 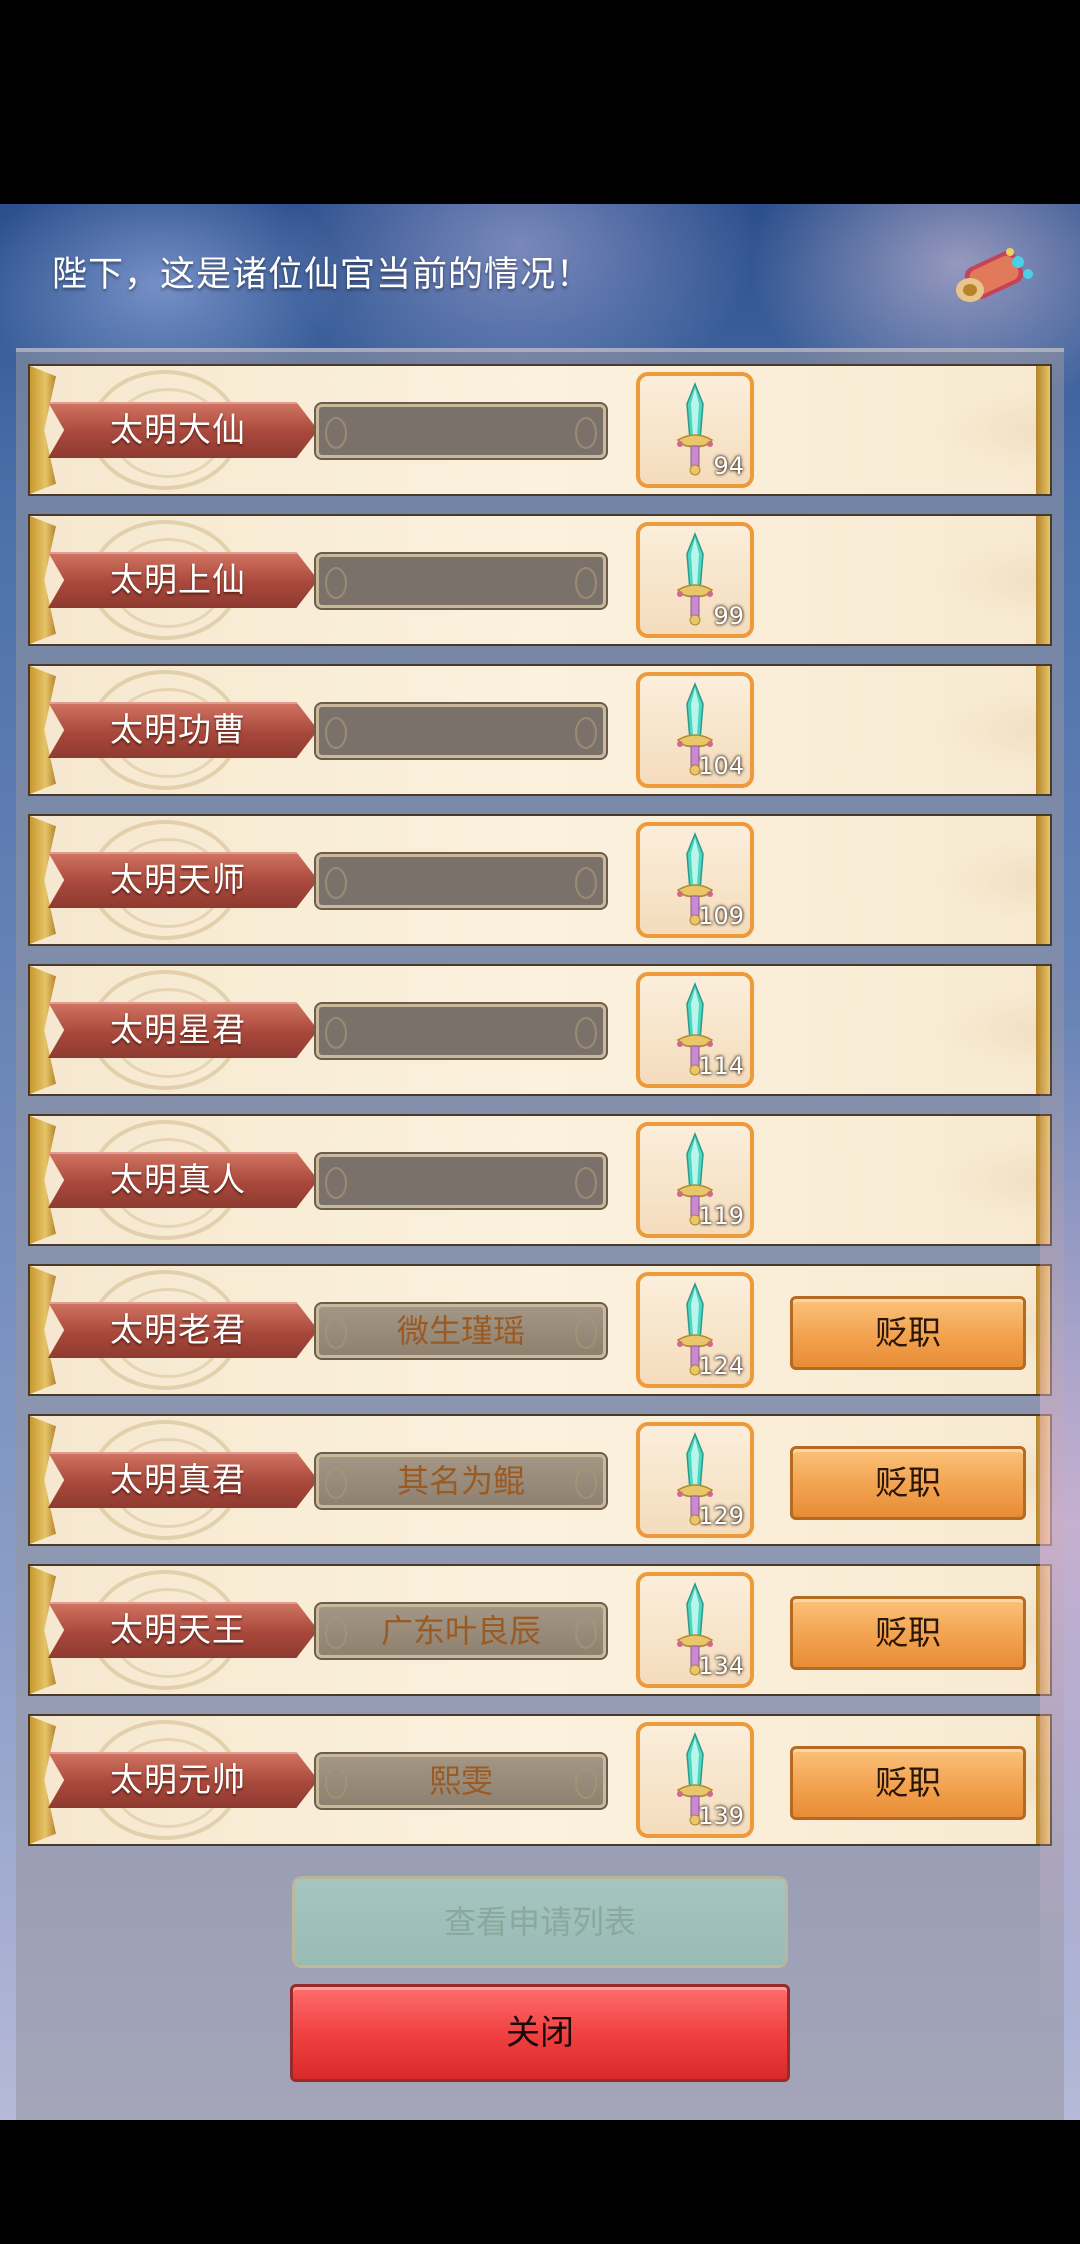 What do you see at coordinates (695, 1780) in the screenshot?
I see `reward-item: 139` at bounding box center [695, 1780].